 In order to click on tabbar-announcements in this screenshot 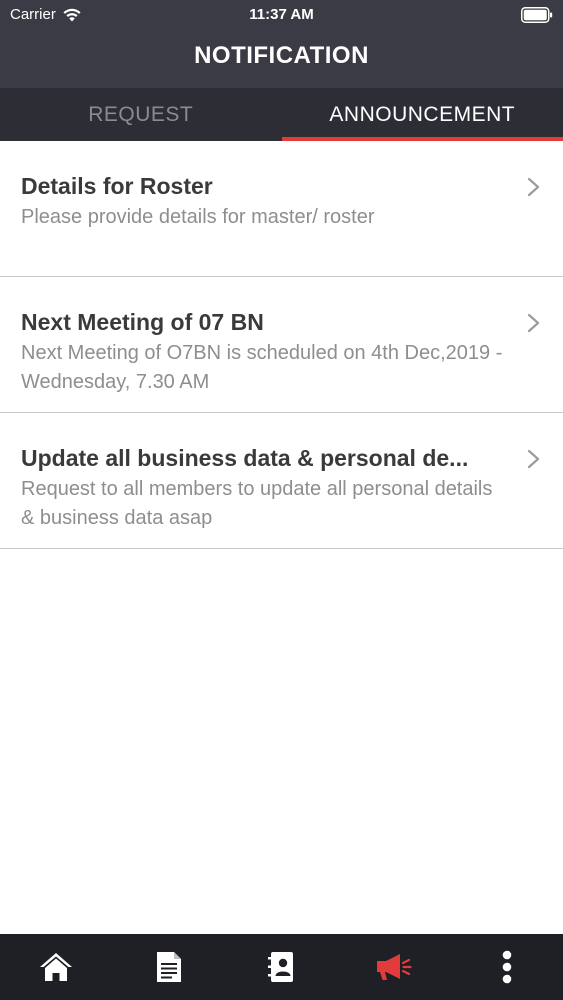, I will do `click(394, 967)`.